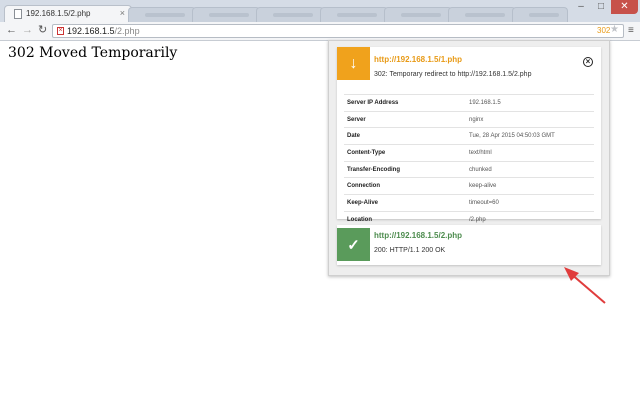  Describe the element at coordinates (122, 13) in the screenshot. I see `tab-close-icon: ×` at that location.